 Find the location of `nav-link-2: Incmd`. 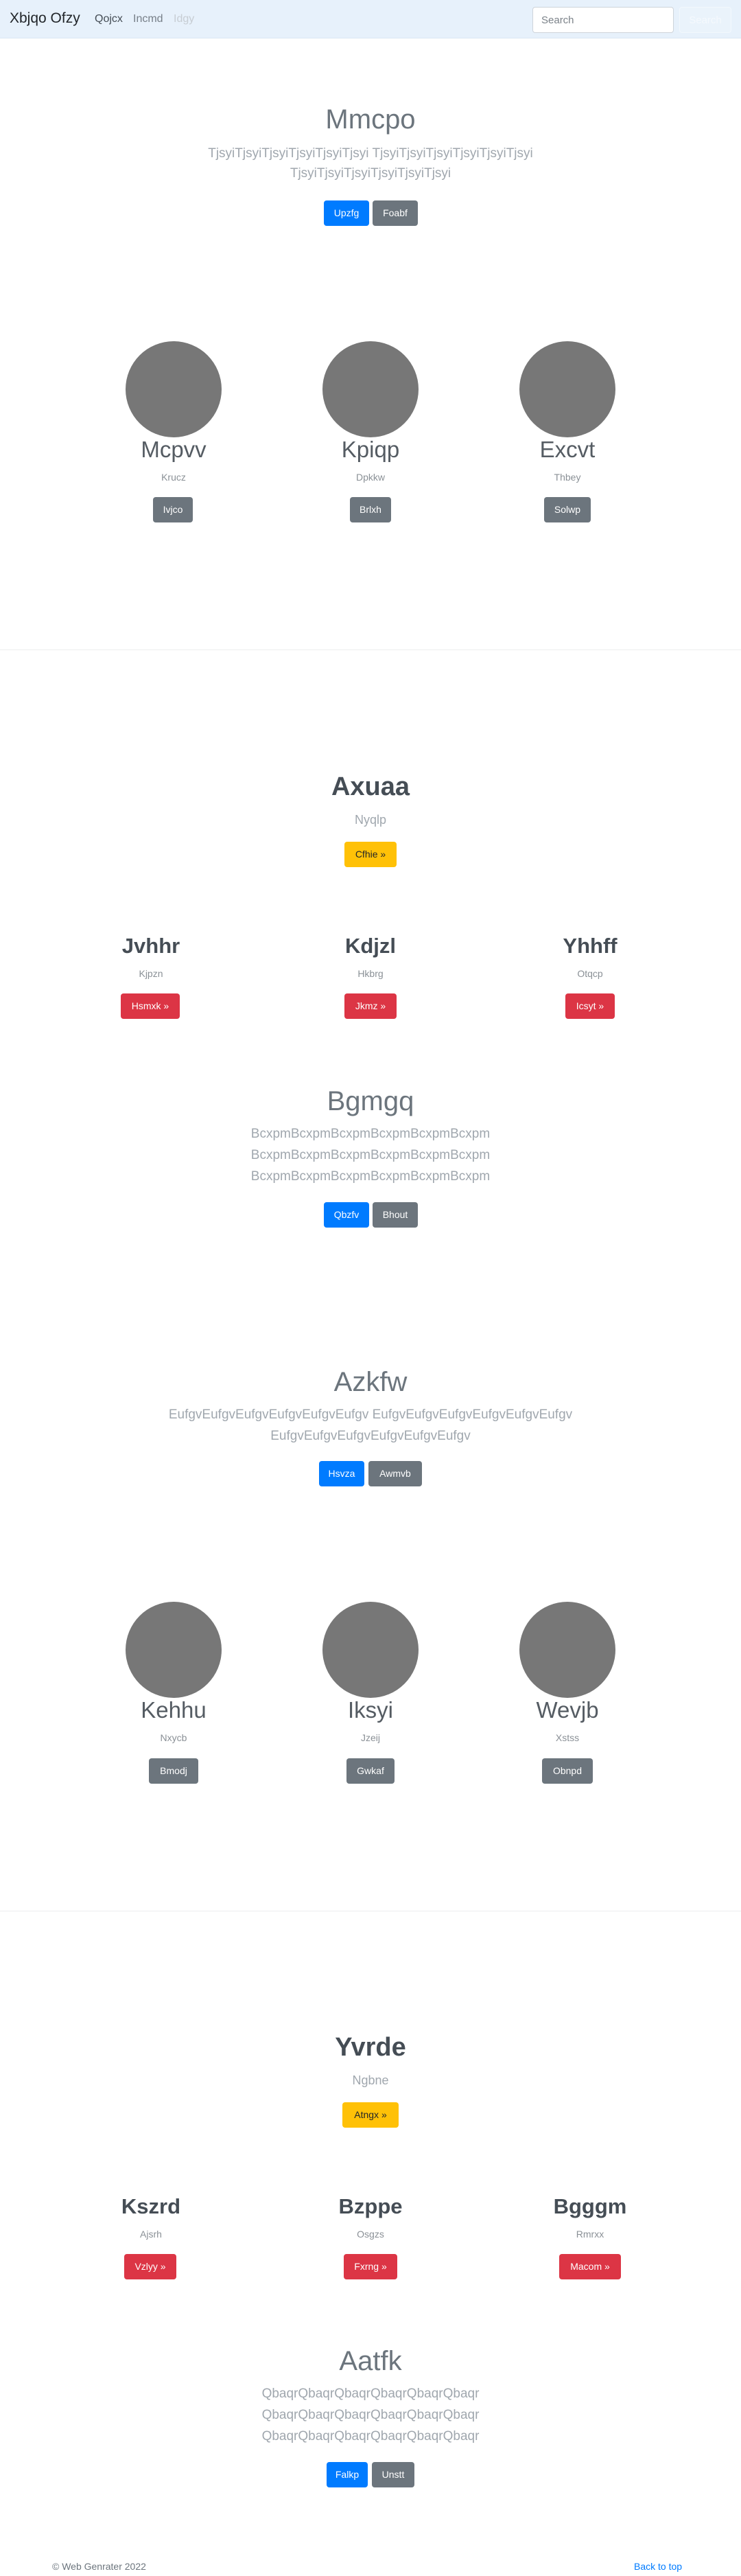

nav-link-2: Incmd is located at coordinates (148, 19).